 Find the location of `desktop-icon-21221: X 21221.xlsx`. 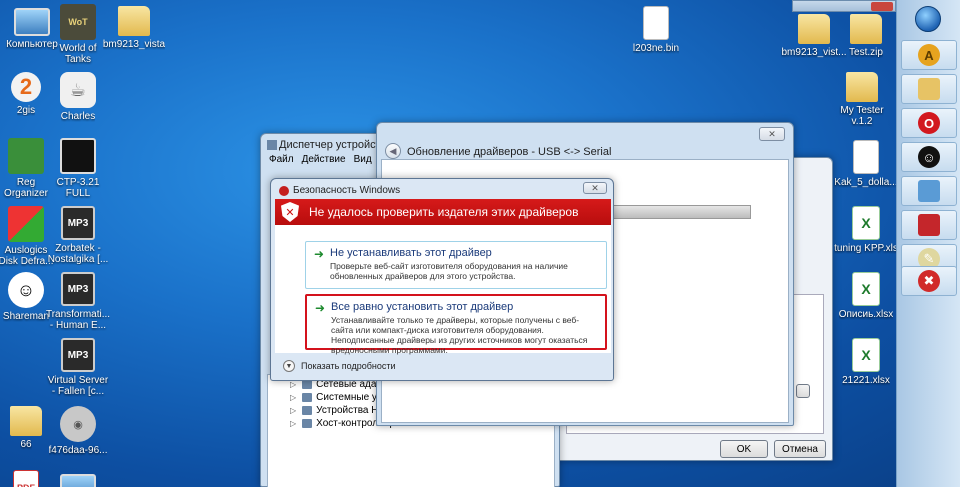

desktop-icon-21221: X 21221.xlsx is located at coordinates (866, 362).